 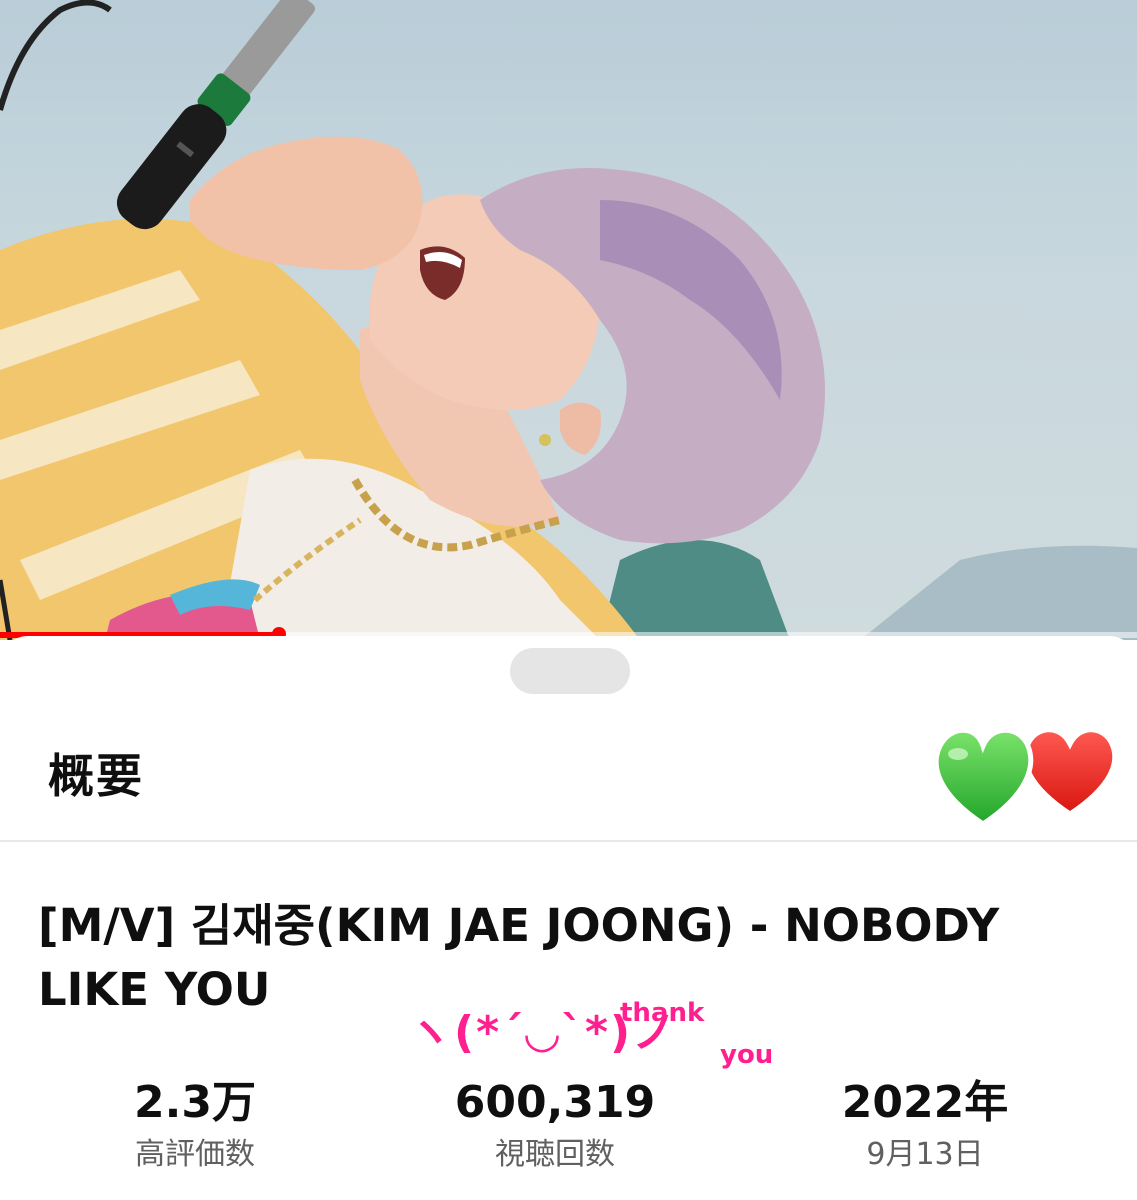 I want to click on sheet-divider, so click(x=568, y=841).